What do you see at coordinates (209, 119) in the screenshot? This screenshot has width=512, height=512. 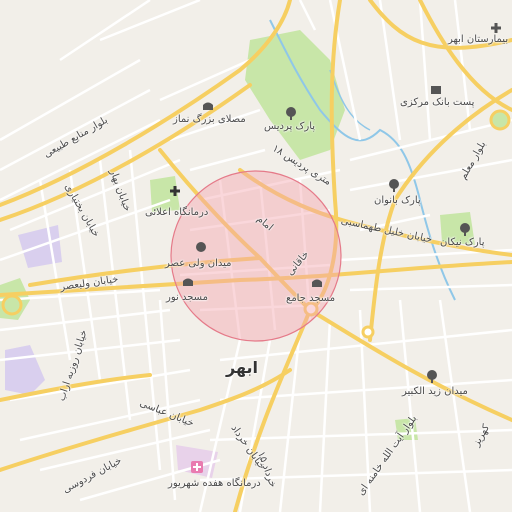 I see `label-mosalla: مصلای بزرگ نماز` at bounding box center [209, 119].